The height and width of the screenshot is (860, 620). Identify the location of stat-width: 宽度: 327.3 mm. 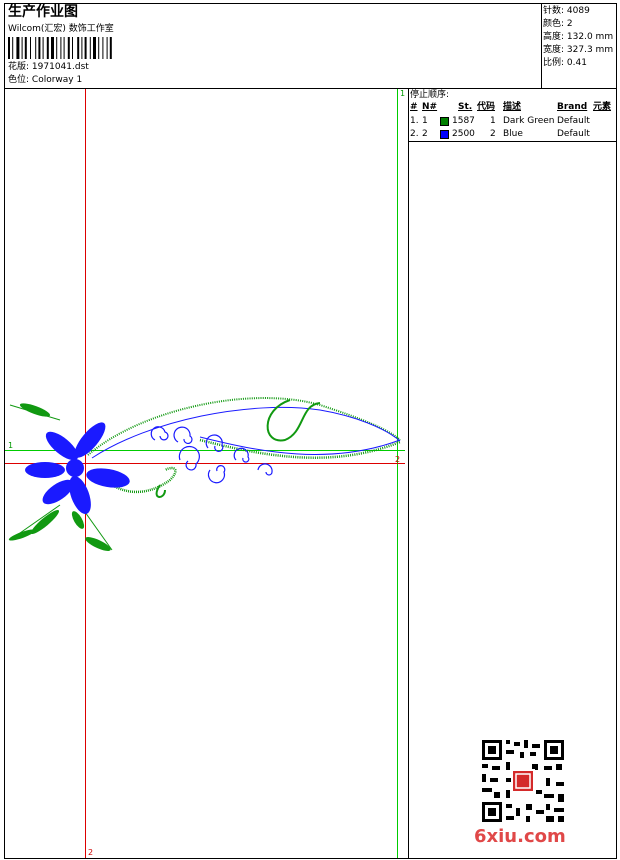
(578, 50).